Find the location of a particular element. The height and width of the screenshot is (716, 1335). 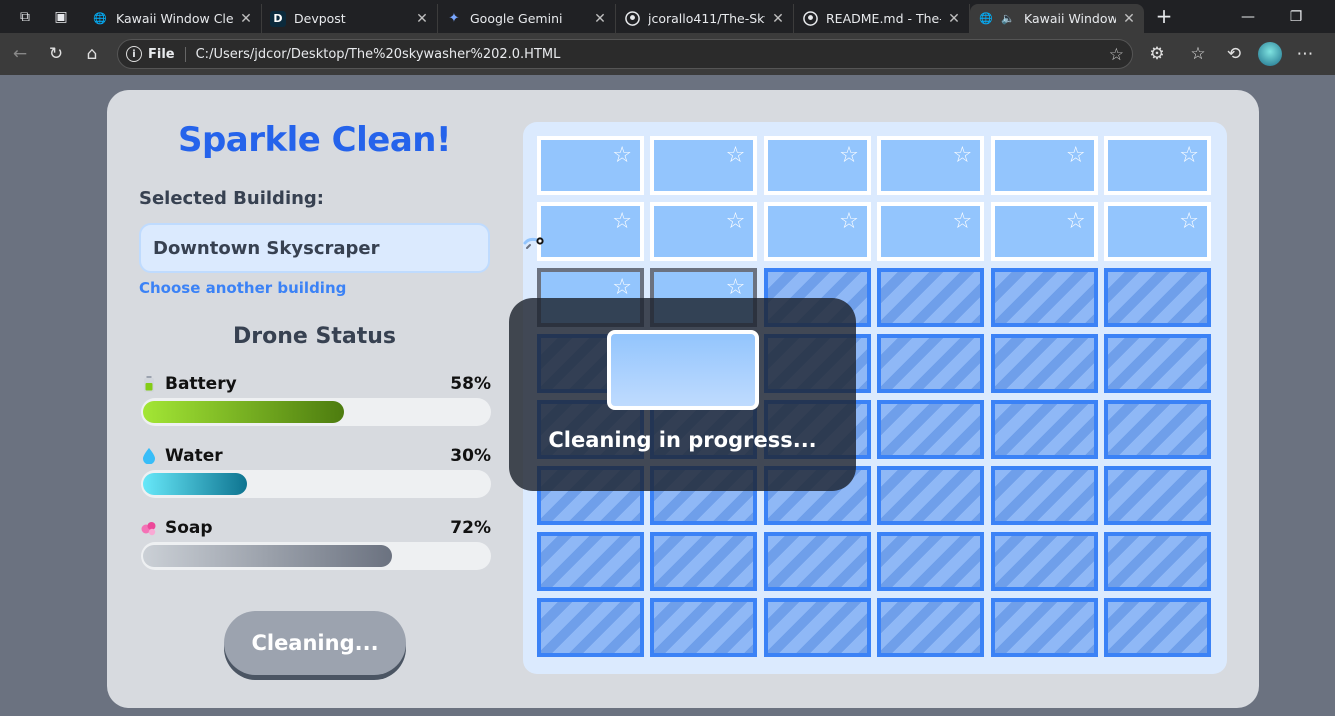

favorites-icon: ☆ is located at coordinates (1198, 54).